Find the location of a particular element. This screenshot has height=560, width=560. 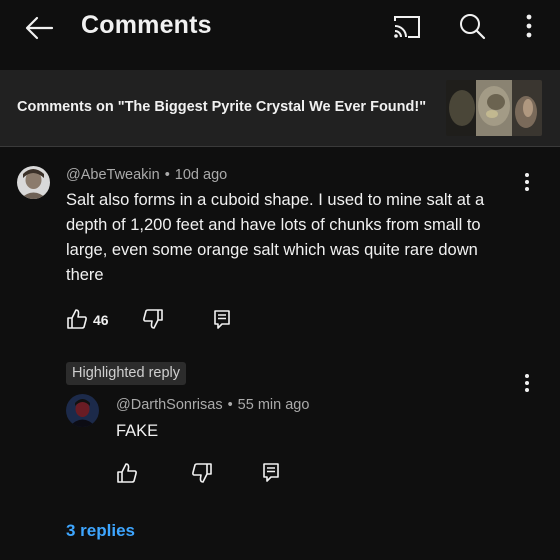

reply-menu-button is located at coordinates (527, 384).